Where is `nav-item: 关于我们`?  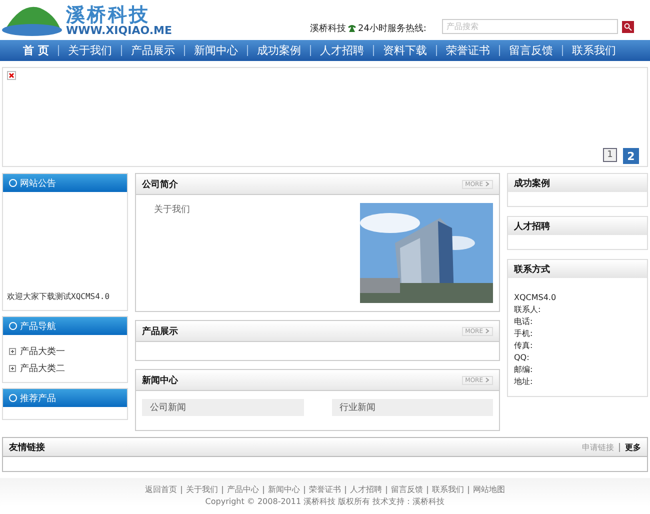 nav-item: 关于我们 is located at coordinates (89, 50).